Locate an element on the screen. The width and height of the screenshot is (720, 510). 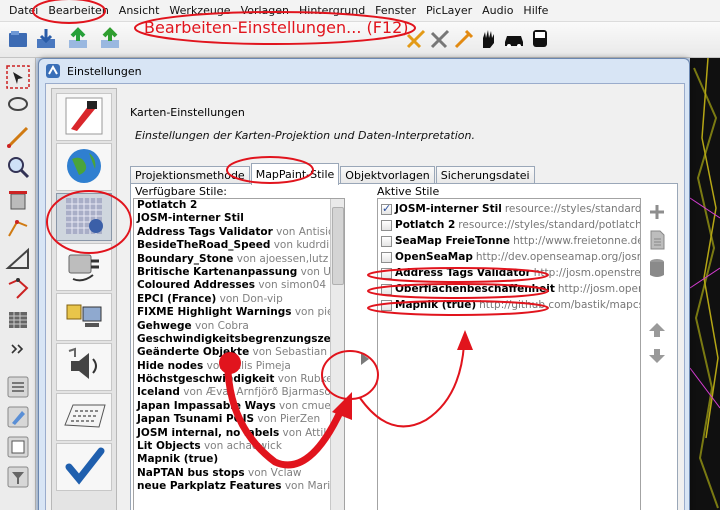
category-audio is located at coordinates (84, 367).